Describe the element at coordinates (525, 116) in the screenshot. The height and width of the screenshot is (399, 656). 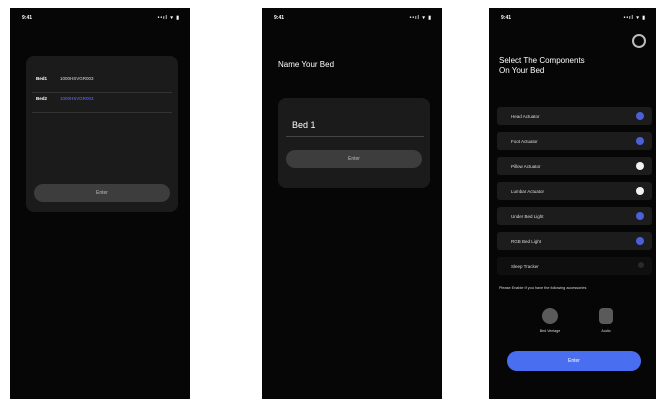
I see `component-label: Head Actuator` at that location.